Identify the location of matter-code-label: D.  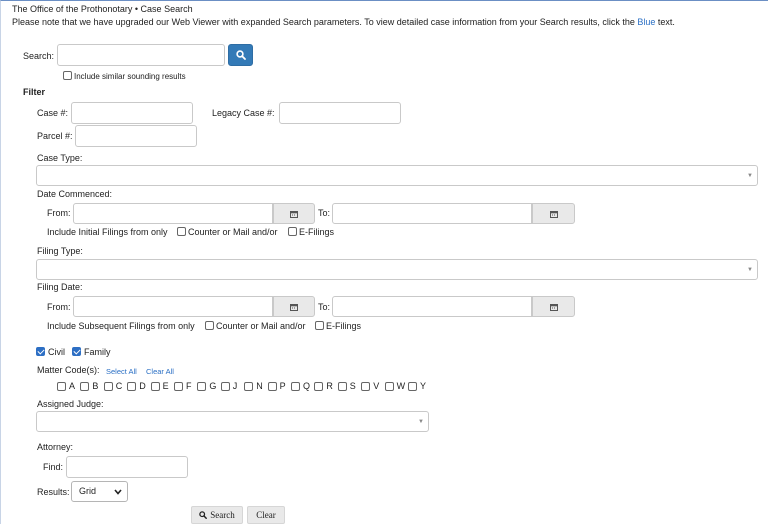
(142, 386).